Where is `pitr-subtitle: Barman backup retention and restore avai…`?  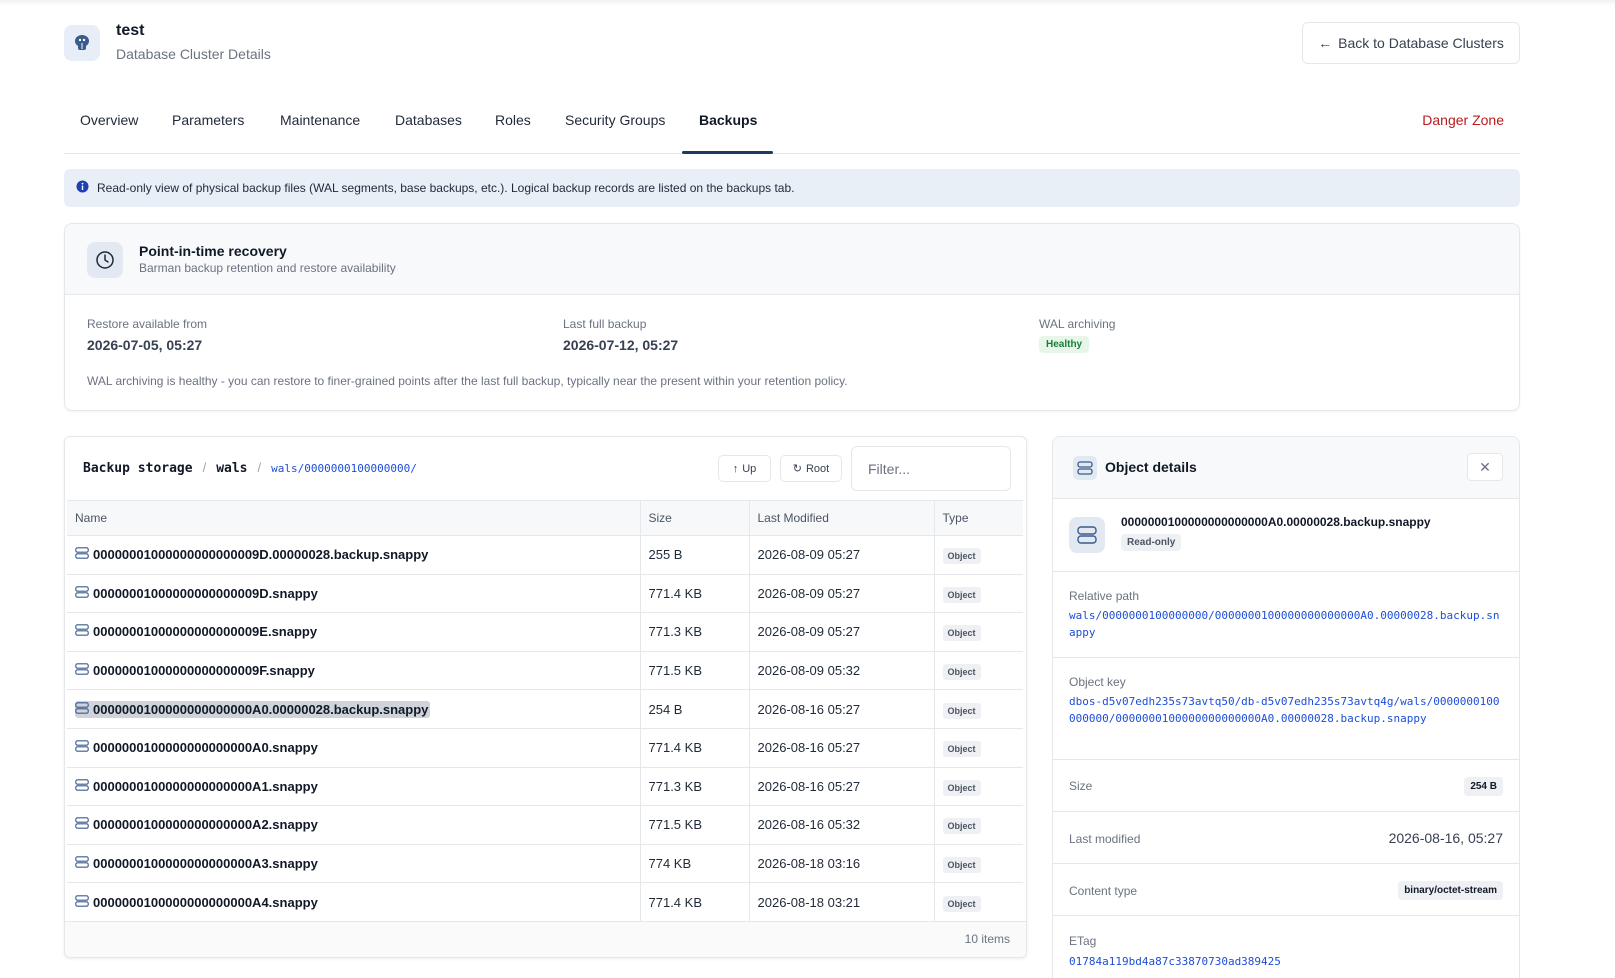
pitr-subtitle: Barman backup retention and restore avai… is located at coordinates (267, 268).